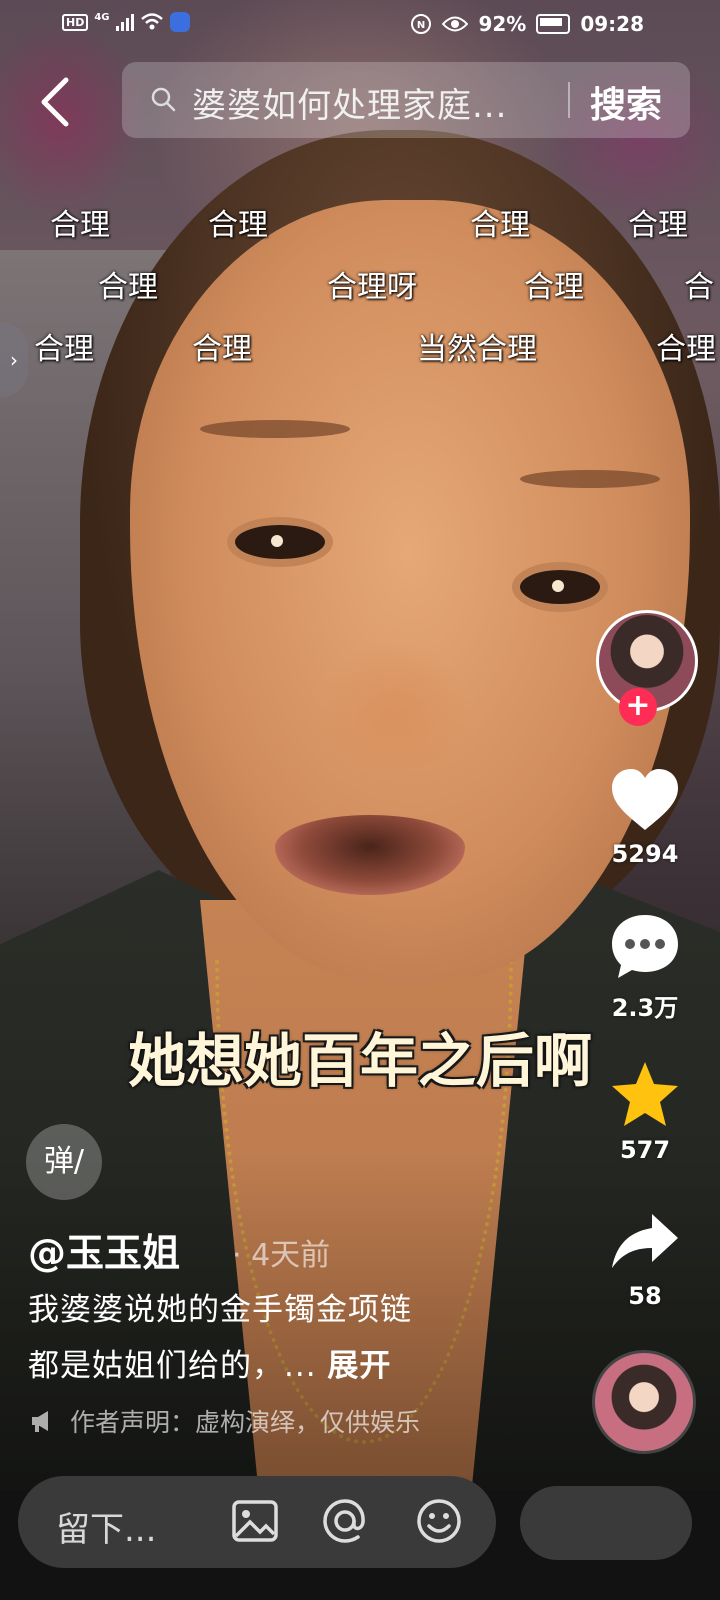  I want to click on follow-button: +, so click(638, 707).